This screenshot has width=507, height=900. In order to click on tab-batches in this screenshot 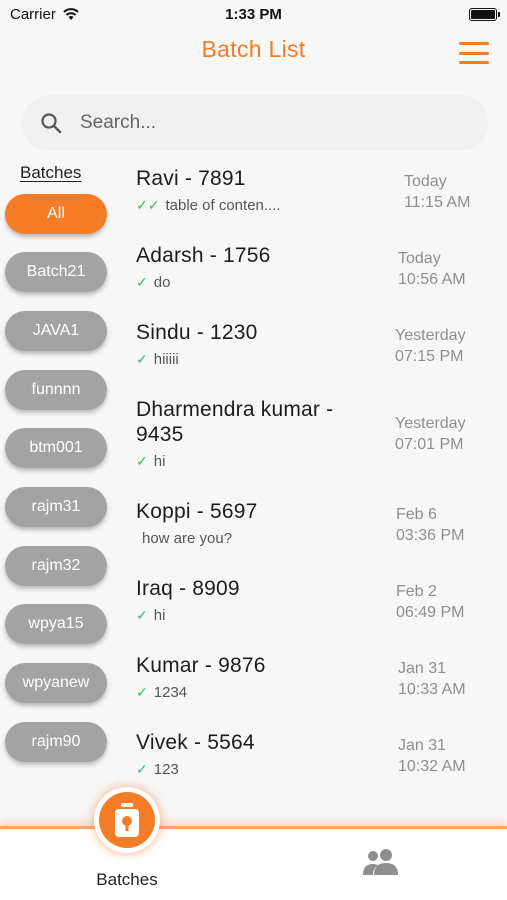, I will do `click(127, 820)`.